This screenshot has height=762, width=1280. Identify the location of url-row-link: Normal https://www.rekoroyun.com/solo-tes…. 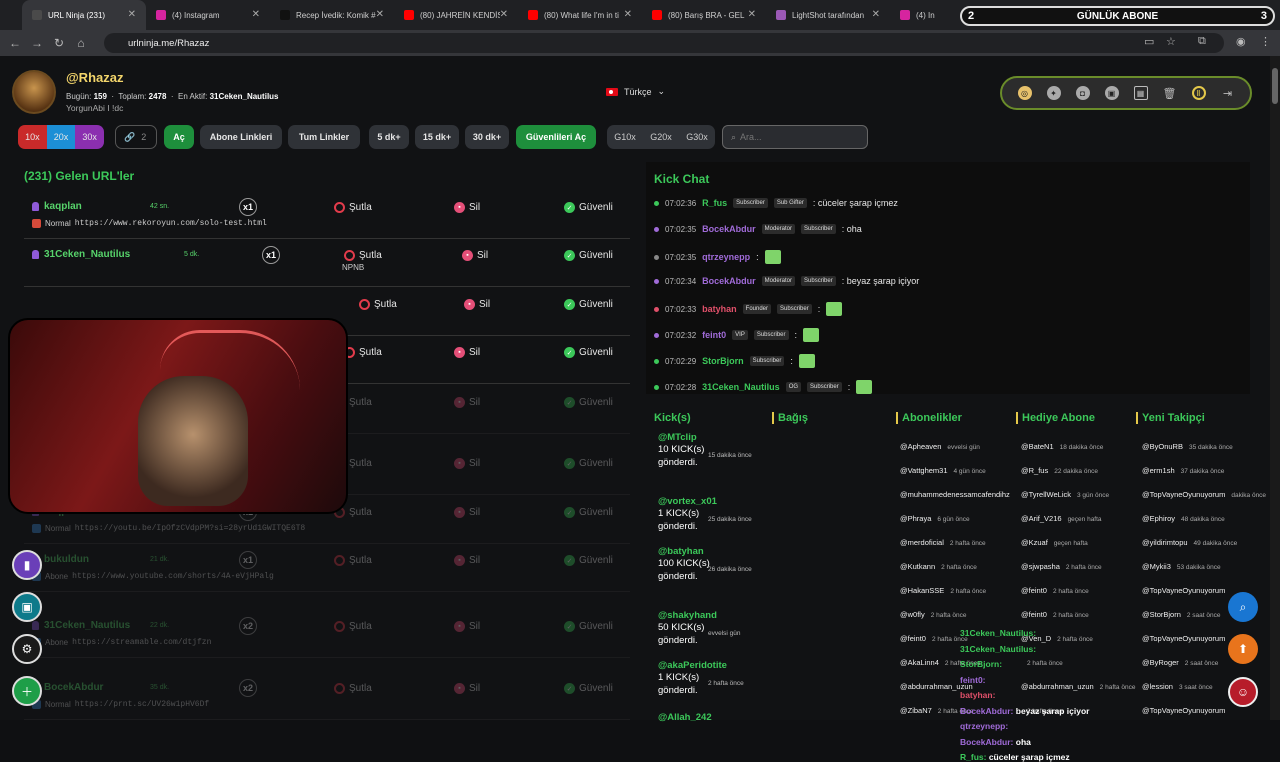
(149, 223).